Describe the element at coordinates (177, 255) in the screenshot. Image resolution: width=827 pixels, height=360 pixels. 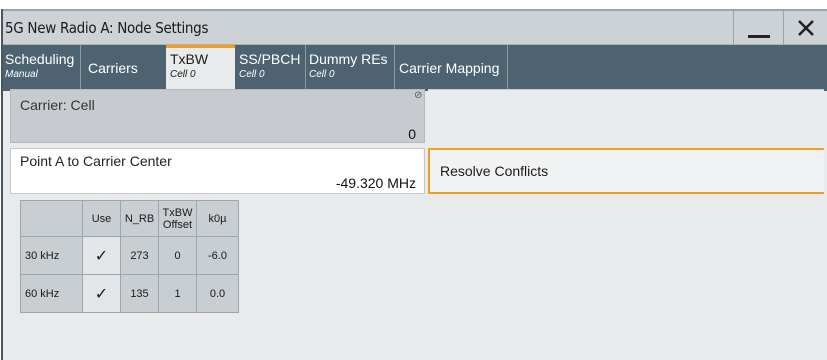
I see `offset-cell: 0` at that location.